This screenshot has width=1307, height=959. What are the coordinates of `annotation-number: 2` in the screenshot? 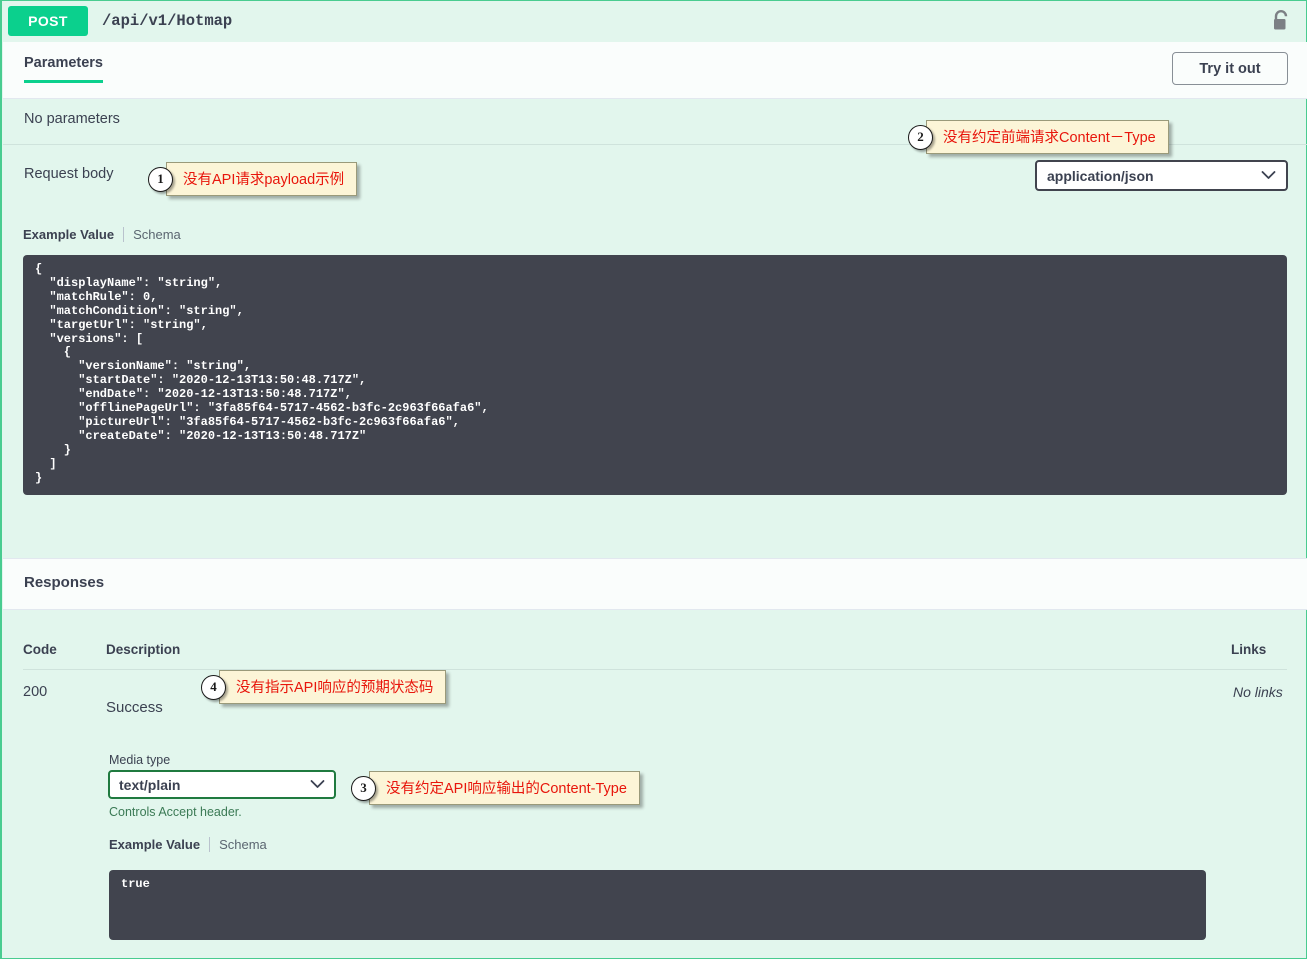 It's located at (920, 137).